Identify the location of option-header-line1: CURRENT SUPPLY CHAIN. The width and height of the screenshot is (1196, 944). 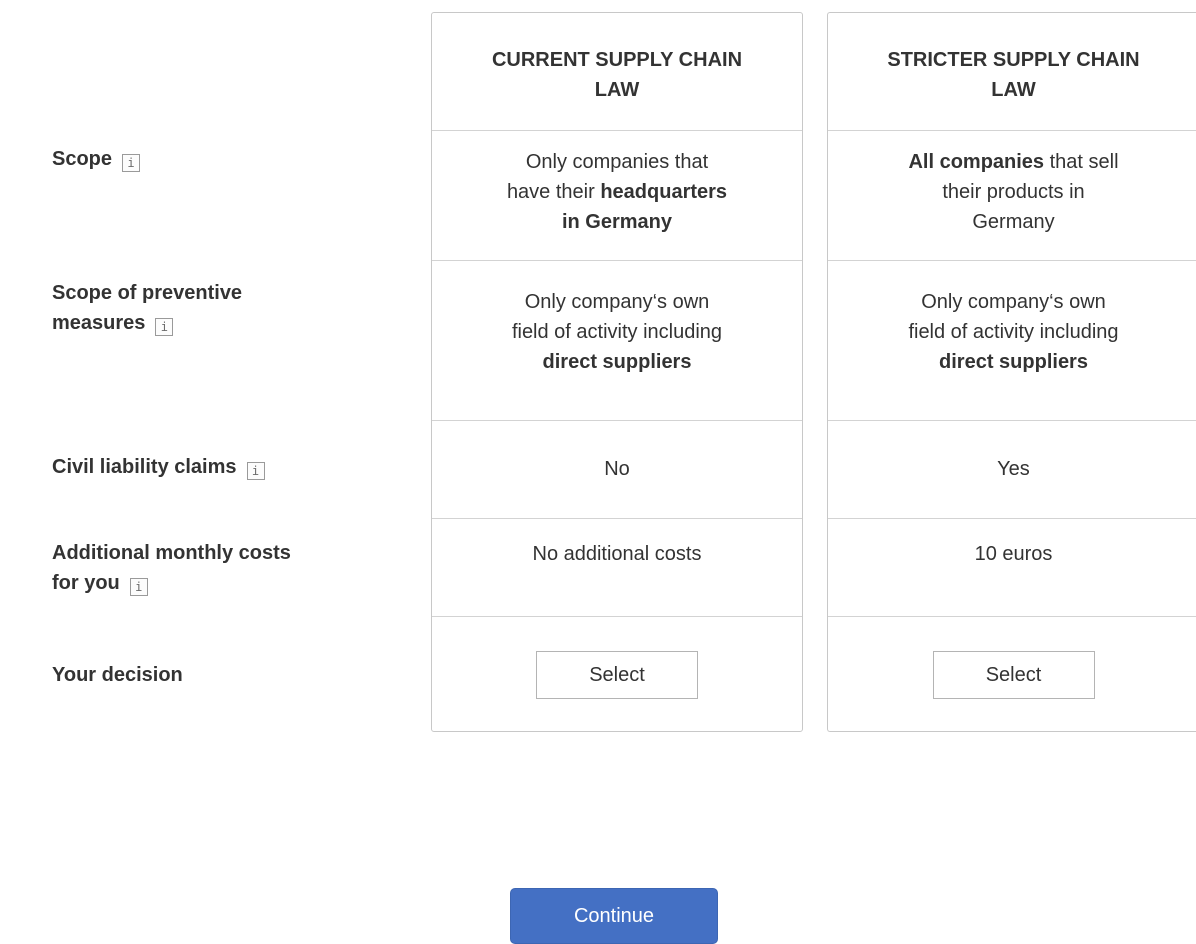
(617, 60).